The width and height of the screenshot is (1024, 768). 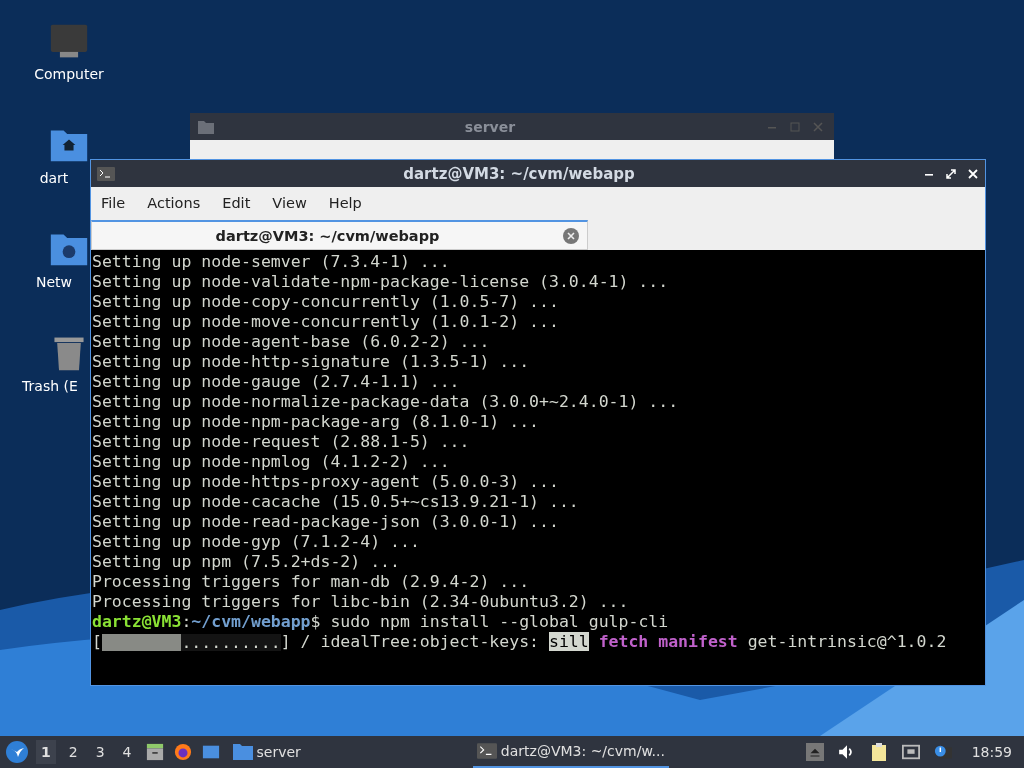 What do you see at coordinates (345, 202) in the screenshot?
I see `menu-item: Help` at bounding box center [345, 202].